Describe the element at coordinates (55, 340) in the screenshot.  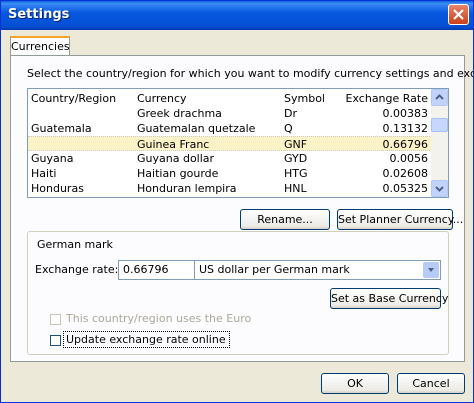
I see `update-online-checkbox` at that location.